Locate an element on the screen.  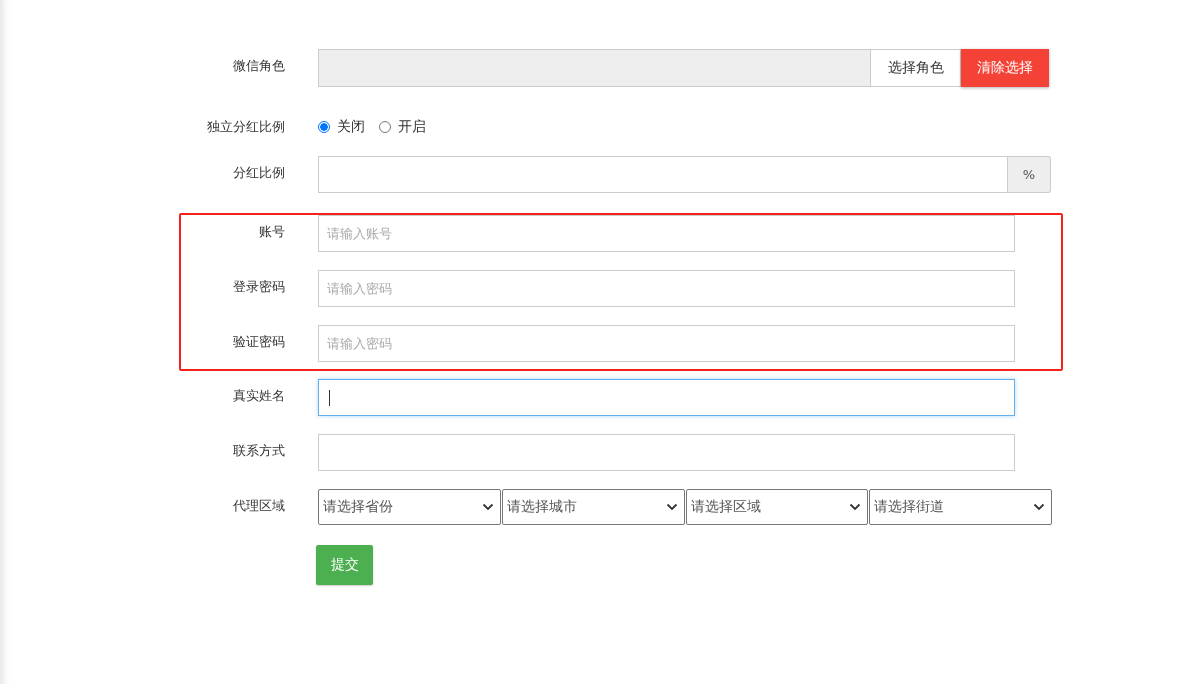
dropdown-select: 请选择省份 is located at coordinates (409, 507).